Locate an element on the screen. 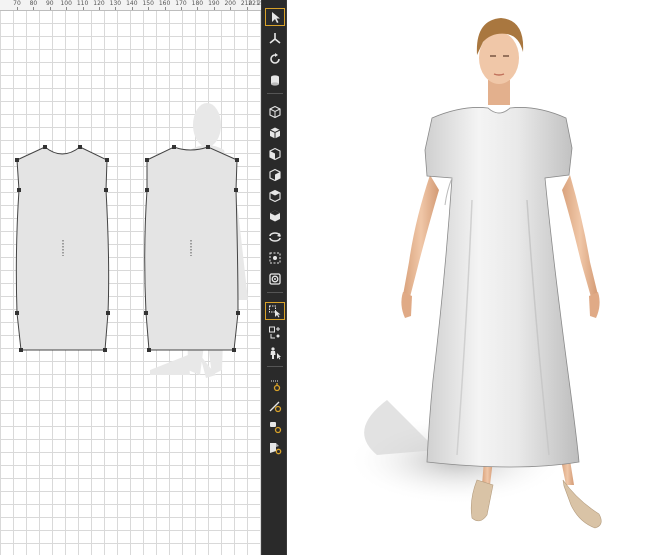 This screenshot has height=555, width=669. view-cube-back-button is located at coordinates (275, 133).